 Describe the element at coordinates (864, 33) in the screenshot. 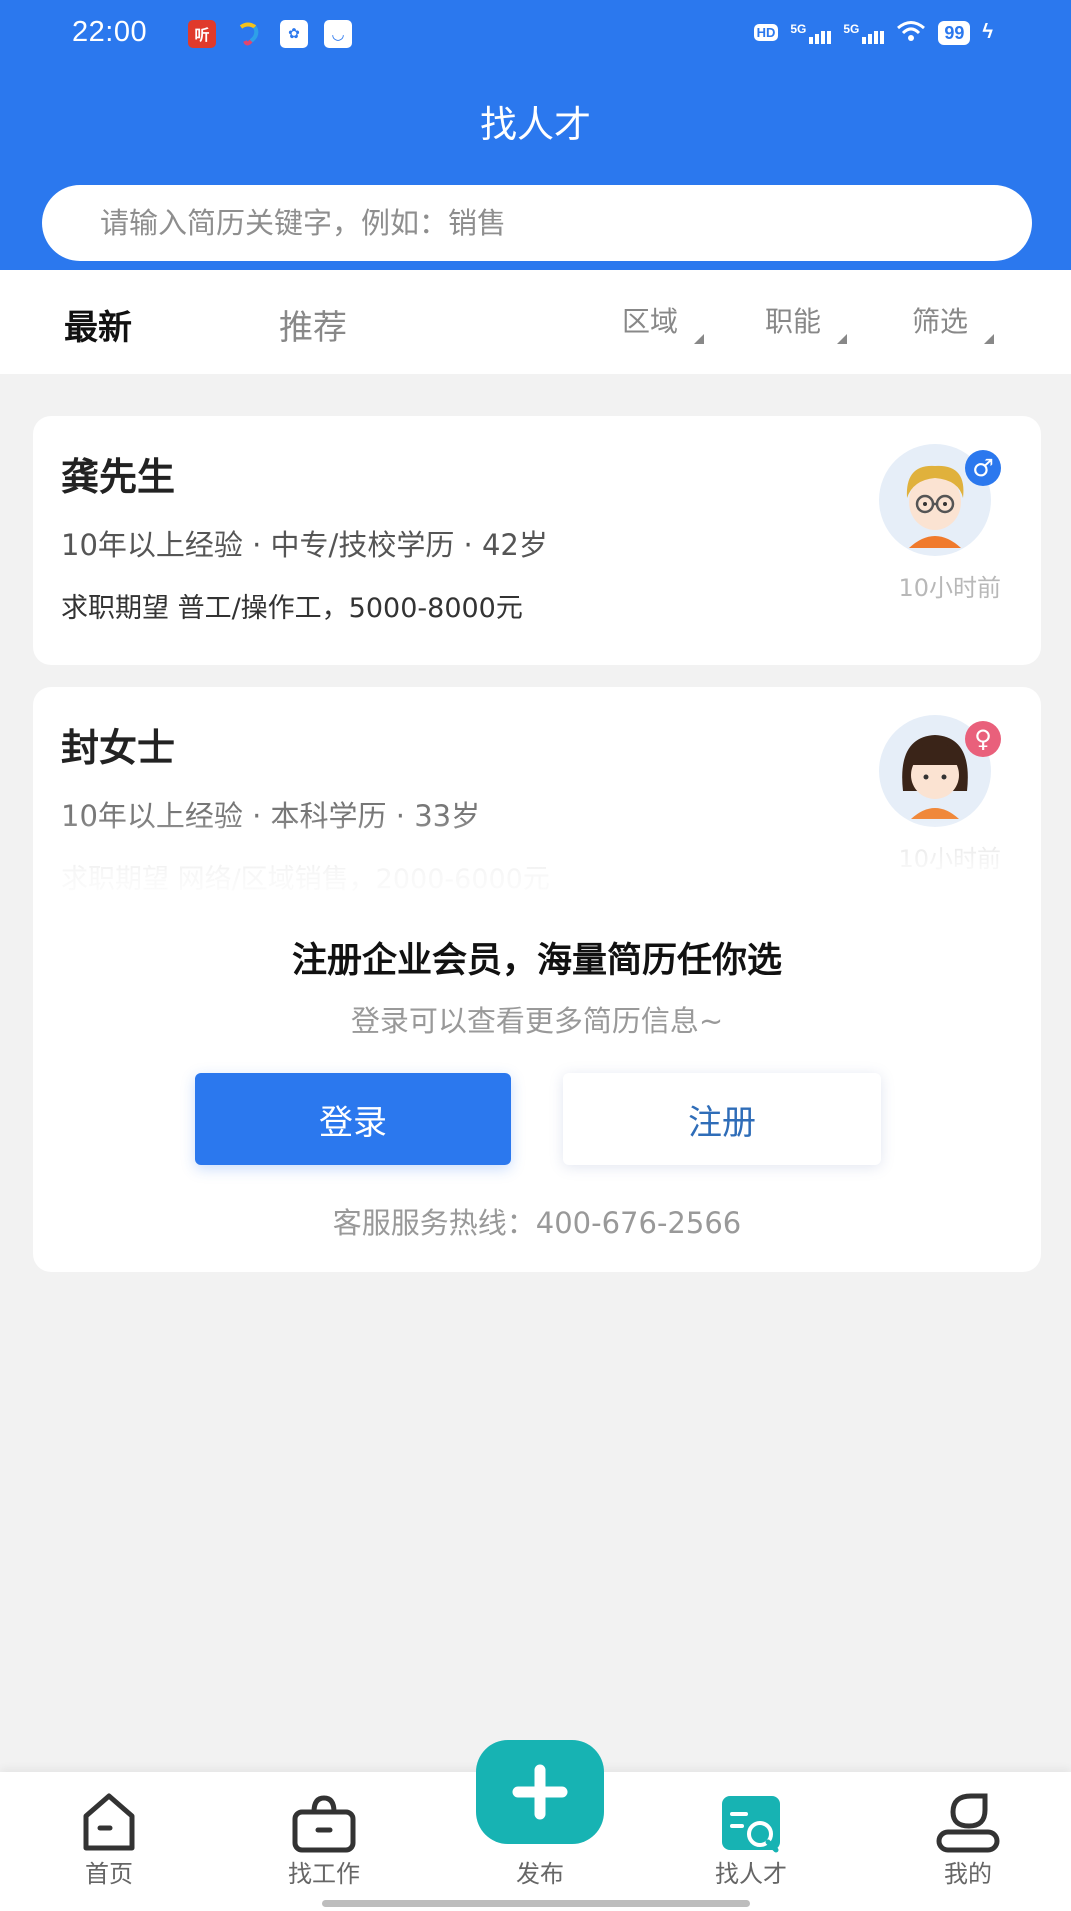

I see `signal-icon-2: 5G` at that location.